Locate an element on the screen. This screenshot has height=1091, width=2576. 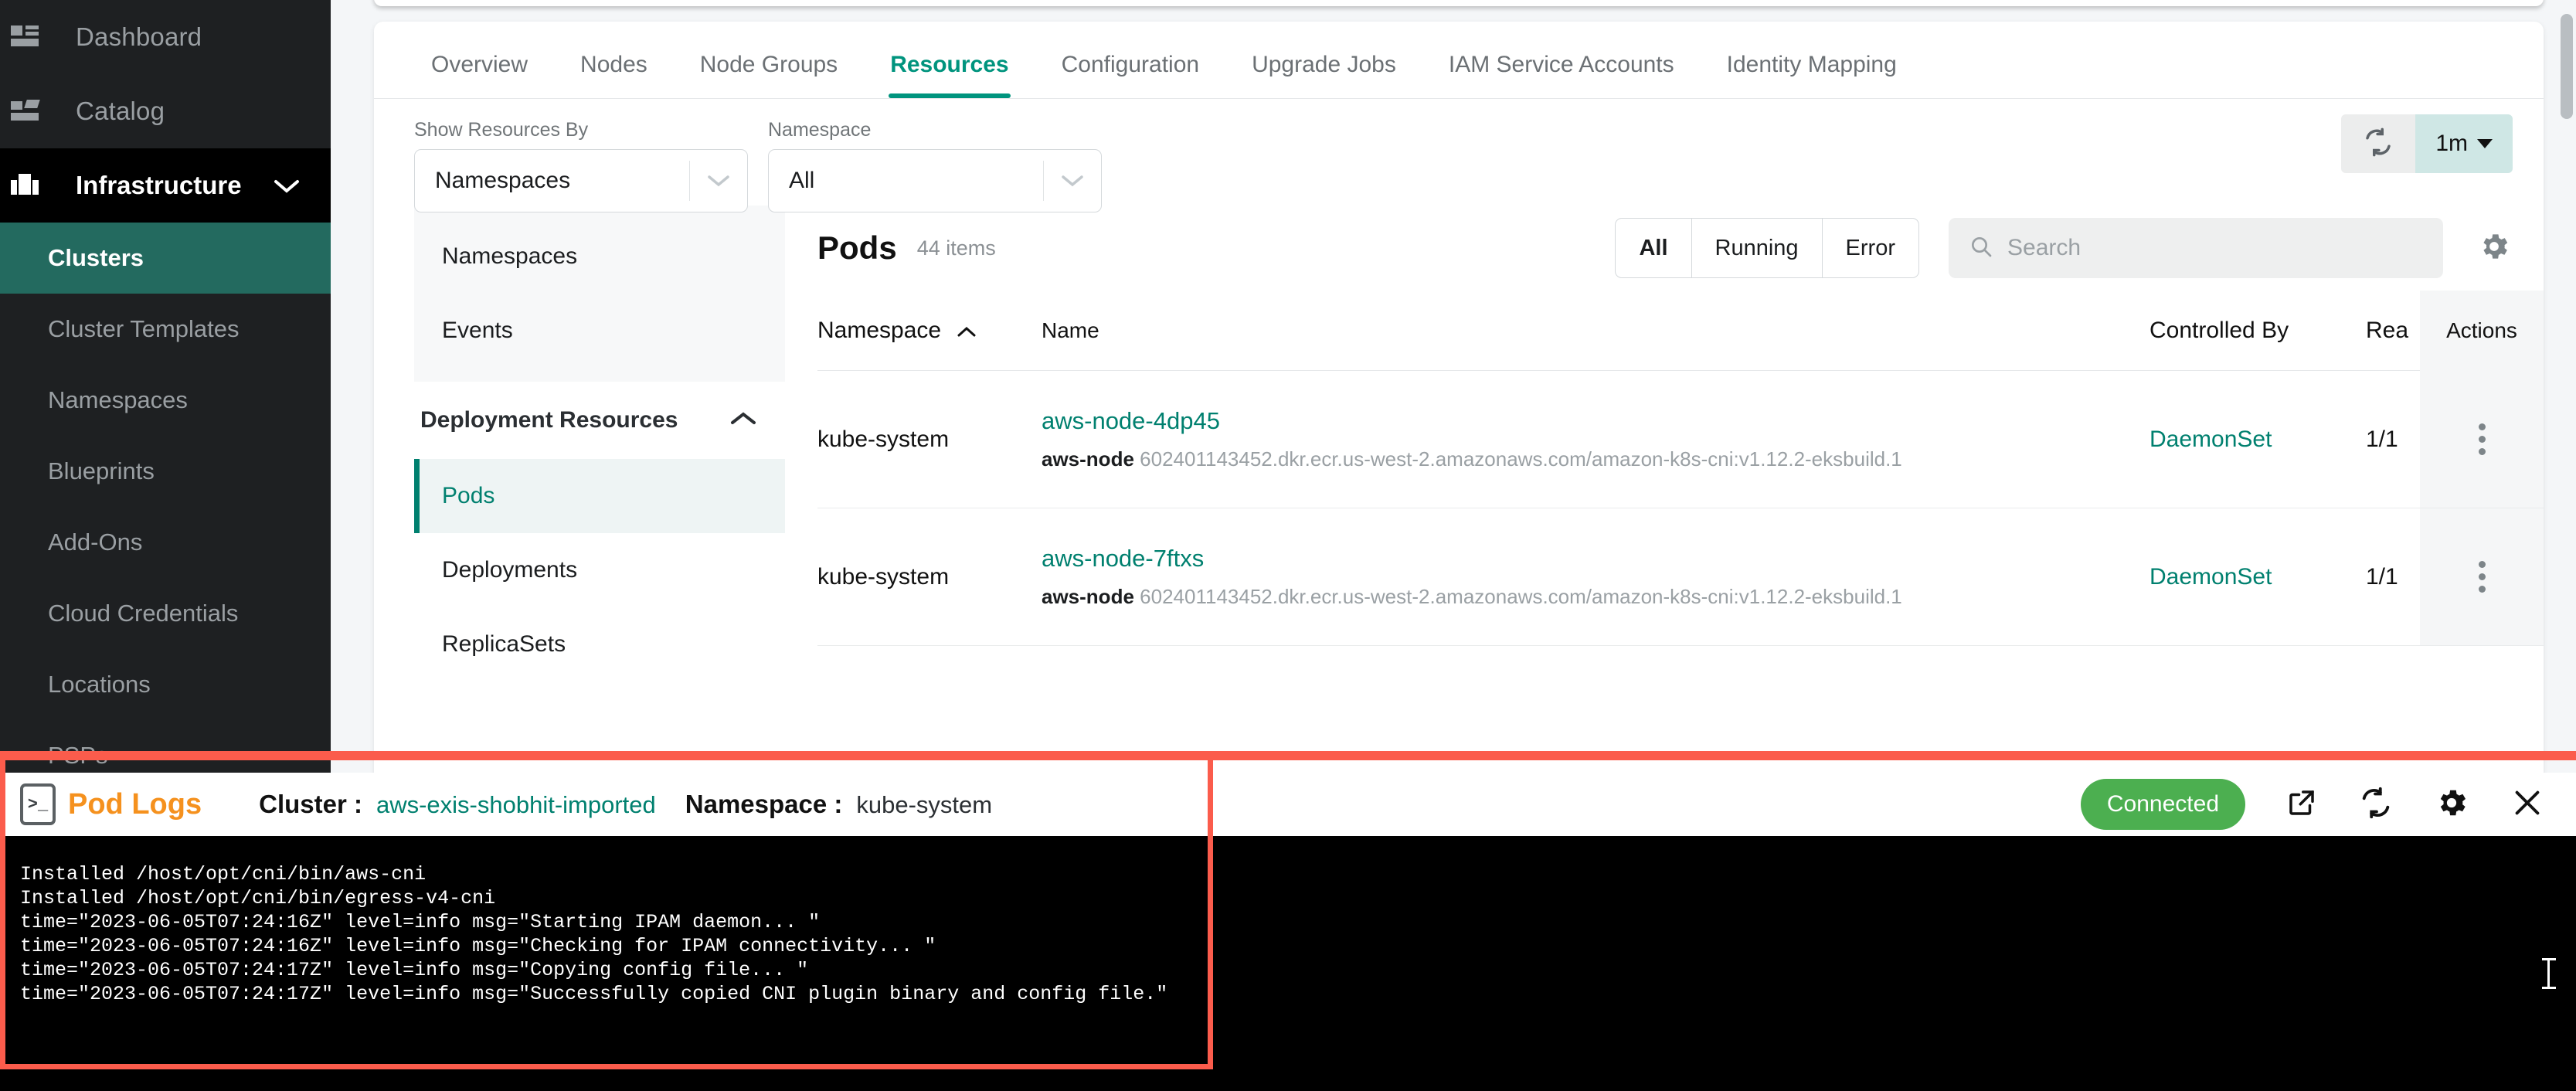
namespace-value: All is located at coordinates (802, 180).